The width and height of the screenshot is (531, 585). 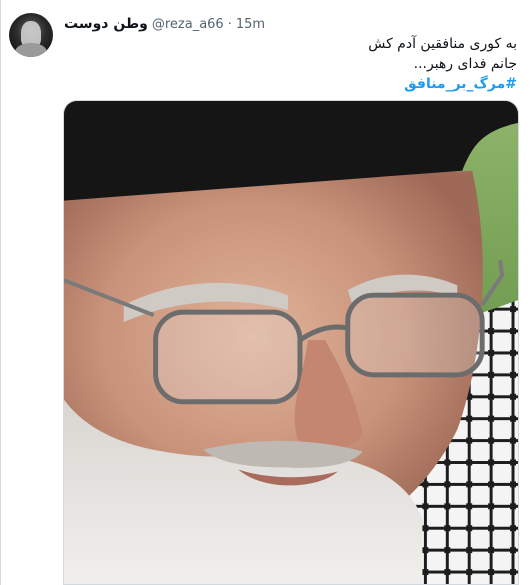 I want to click on hashtag-link: #مرگ_بر_منافق, so click(x=297, y=84).